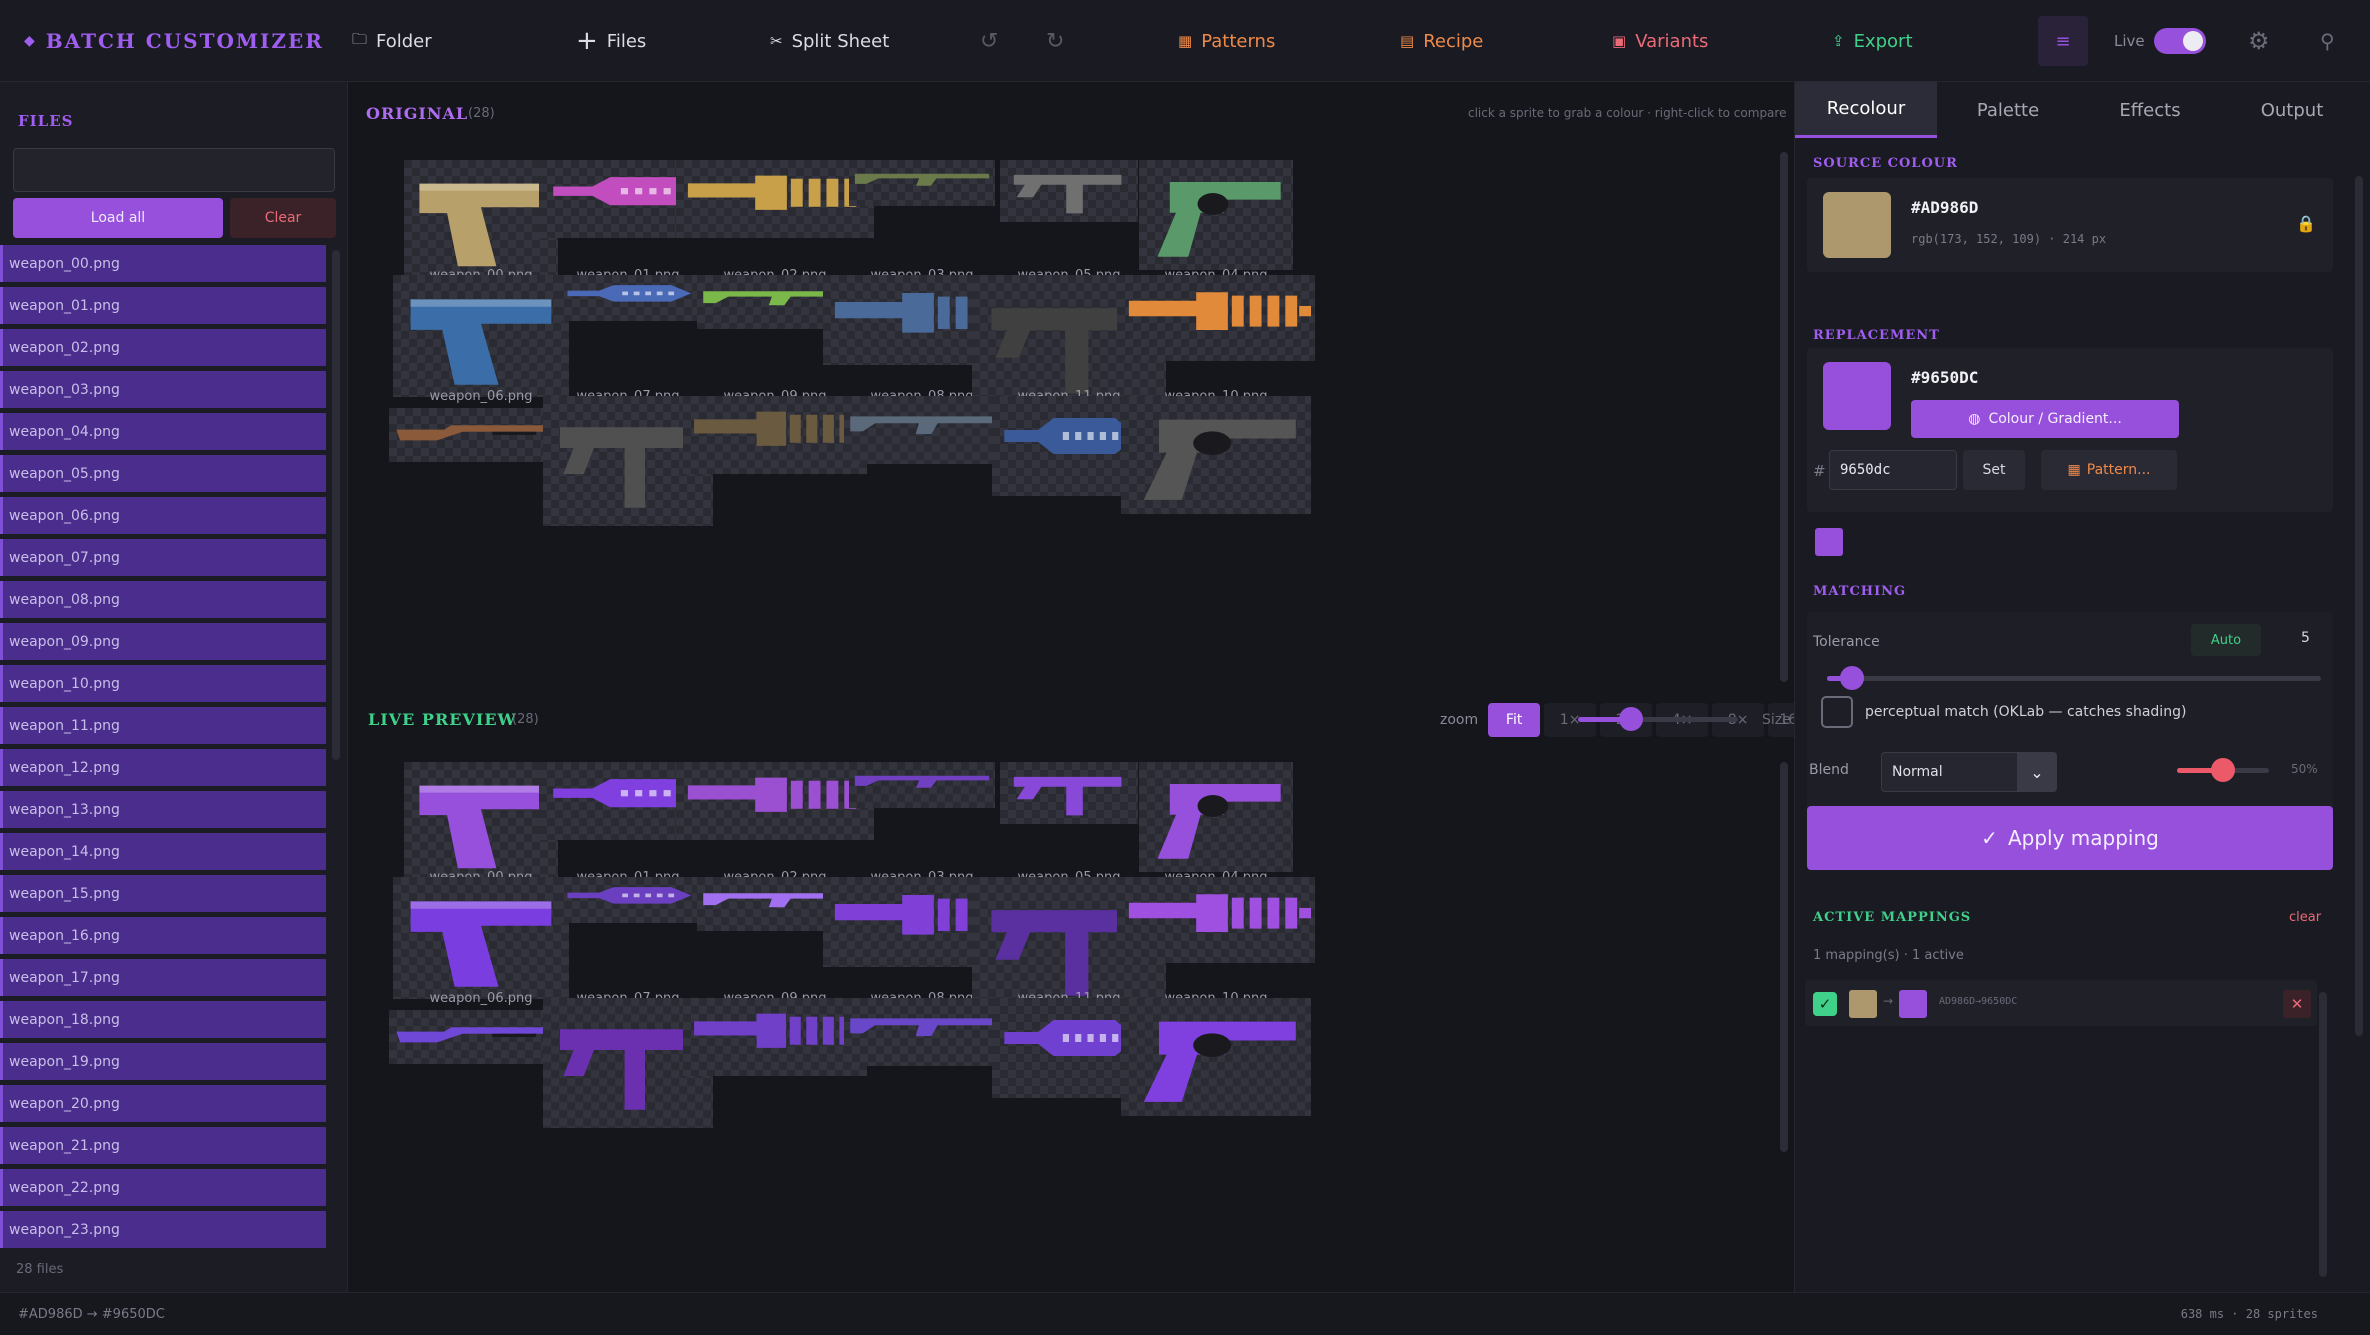 This screenshot has height=1335, width=2370. Describe the element at coordinates (1876, 335) in the screenshot. I see `replacement-heading: REPLACEMENT` at that location.